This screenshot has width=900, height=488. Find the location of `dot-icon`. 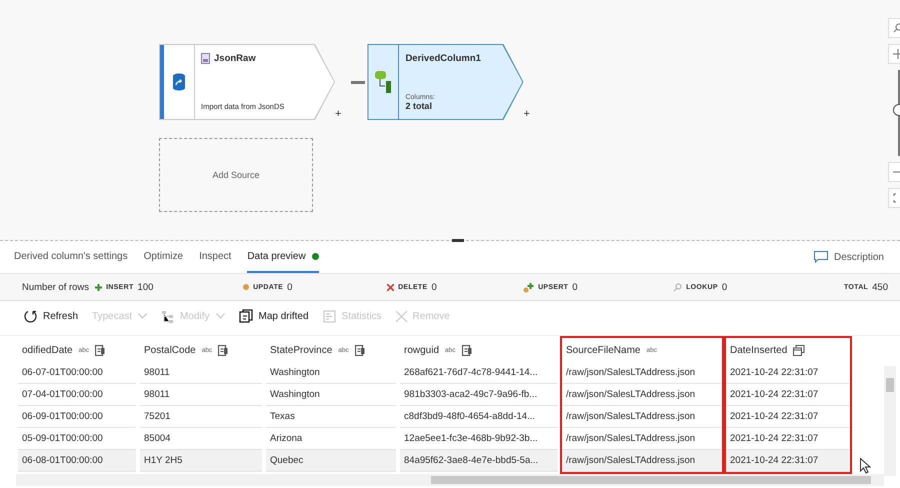

dot-icon is located at coordinates (246, 287).